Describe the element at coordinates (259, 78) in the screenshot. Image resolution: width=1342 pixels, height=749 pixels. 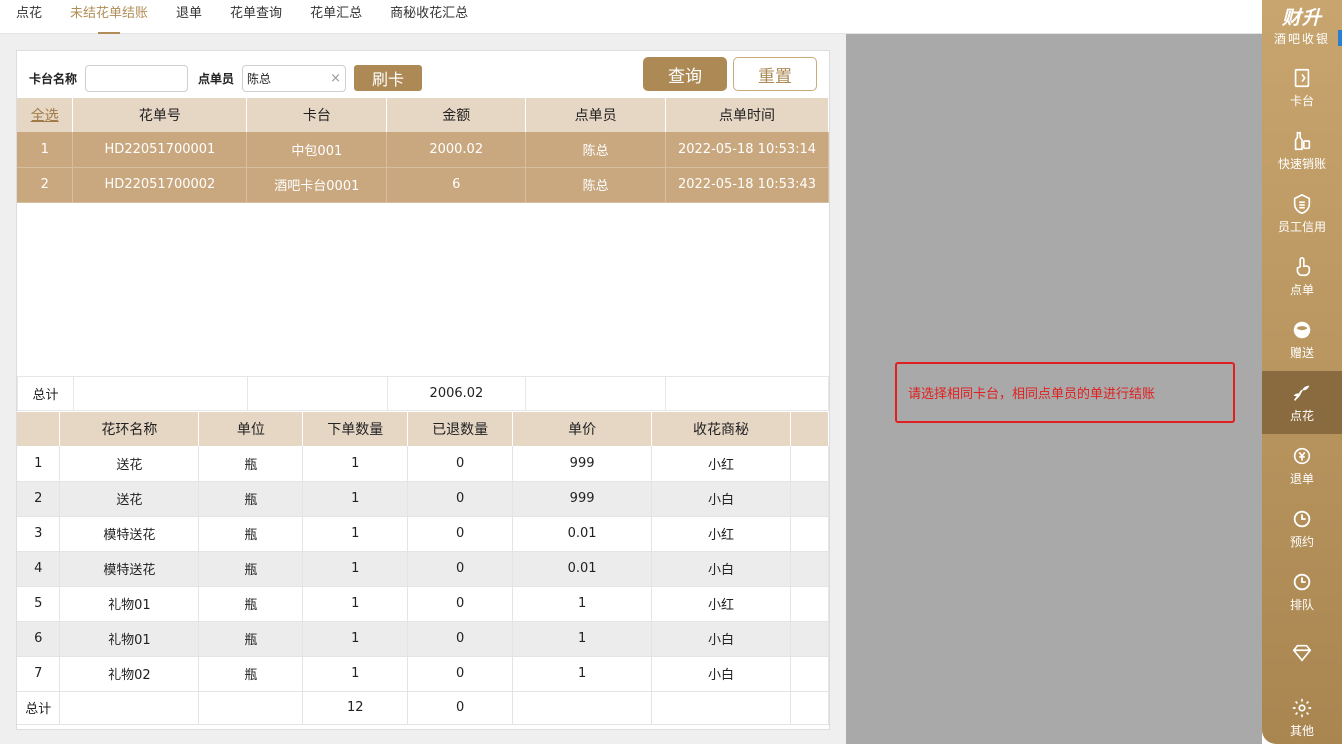
I see `waiter-value: 陈总` at that location.